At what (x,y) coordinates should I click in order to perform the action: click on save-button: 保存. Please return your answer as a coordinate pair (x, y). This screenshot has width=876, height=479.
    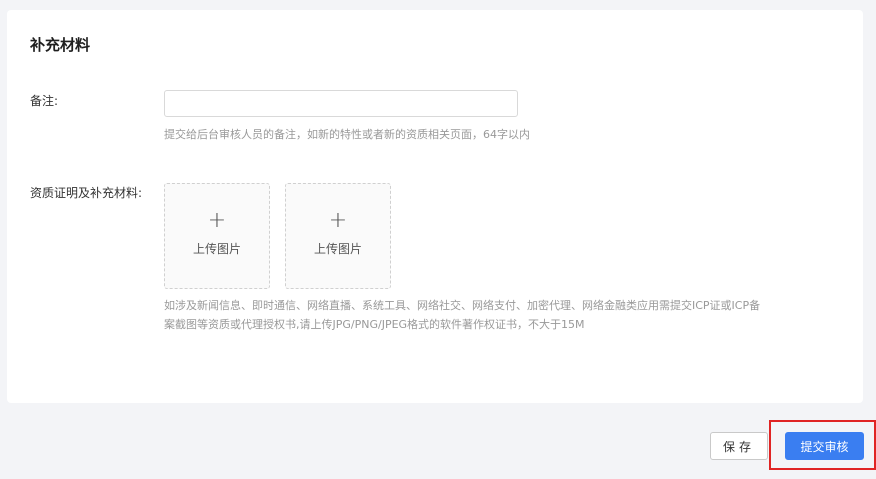
    Looking at the image, I should click on (739, 446).